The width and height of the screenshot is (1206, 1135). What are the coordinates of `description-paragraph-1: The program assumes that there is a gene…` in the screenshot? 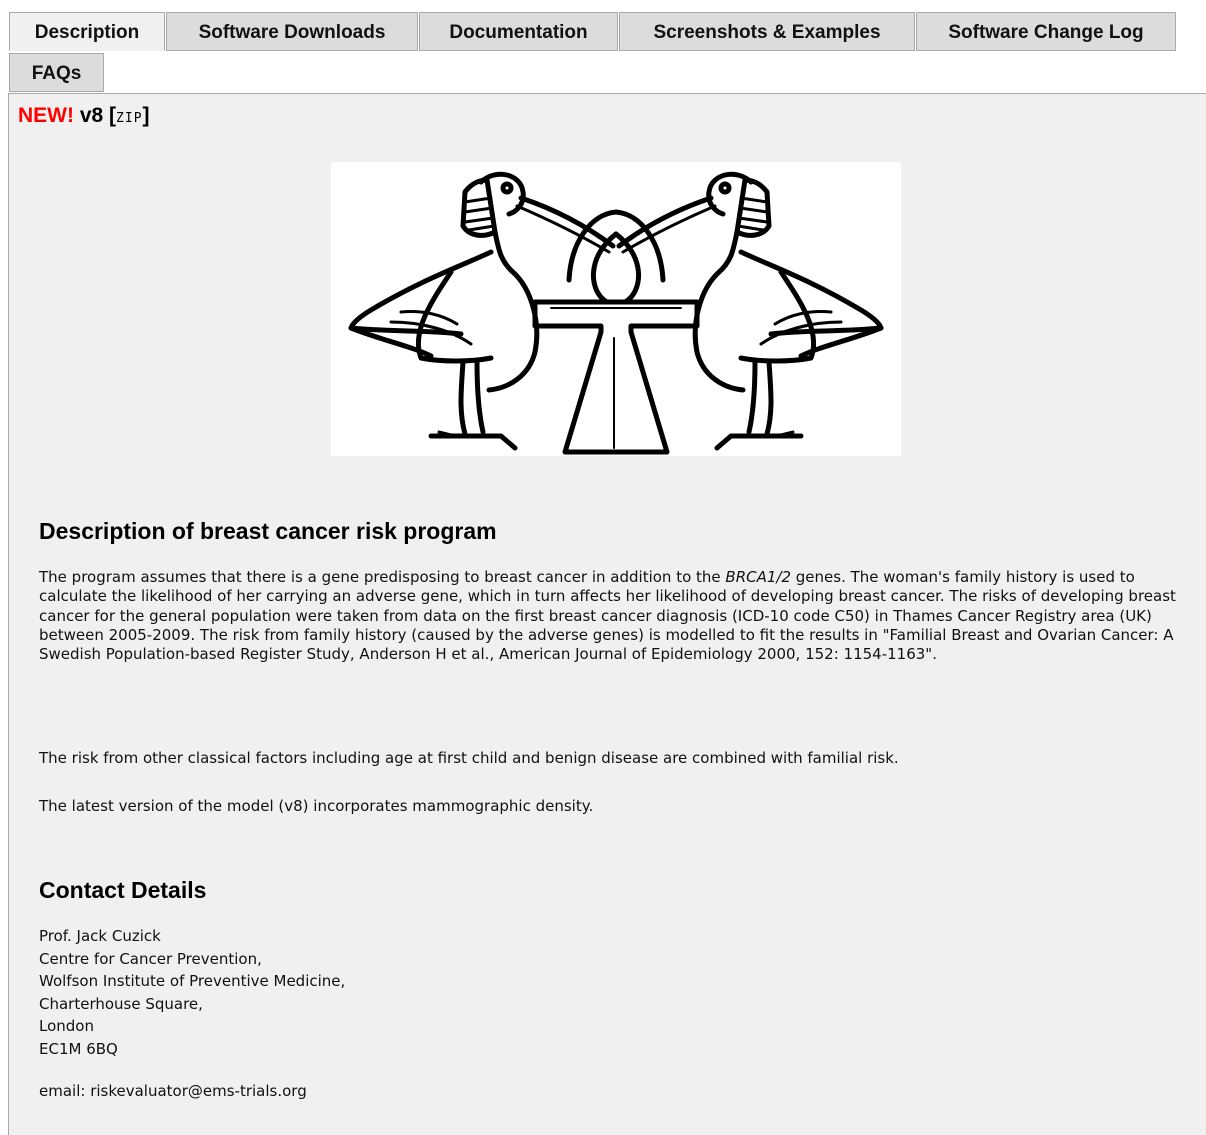 It's located at (619, 616).